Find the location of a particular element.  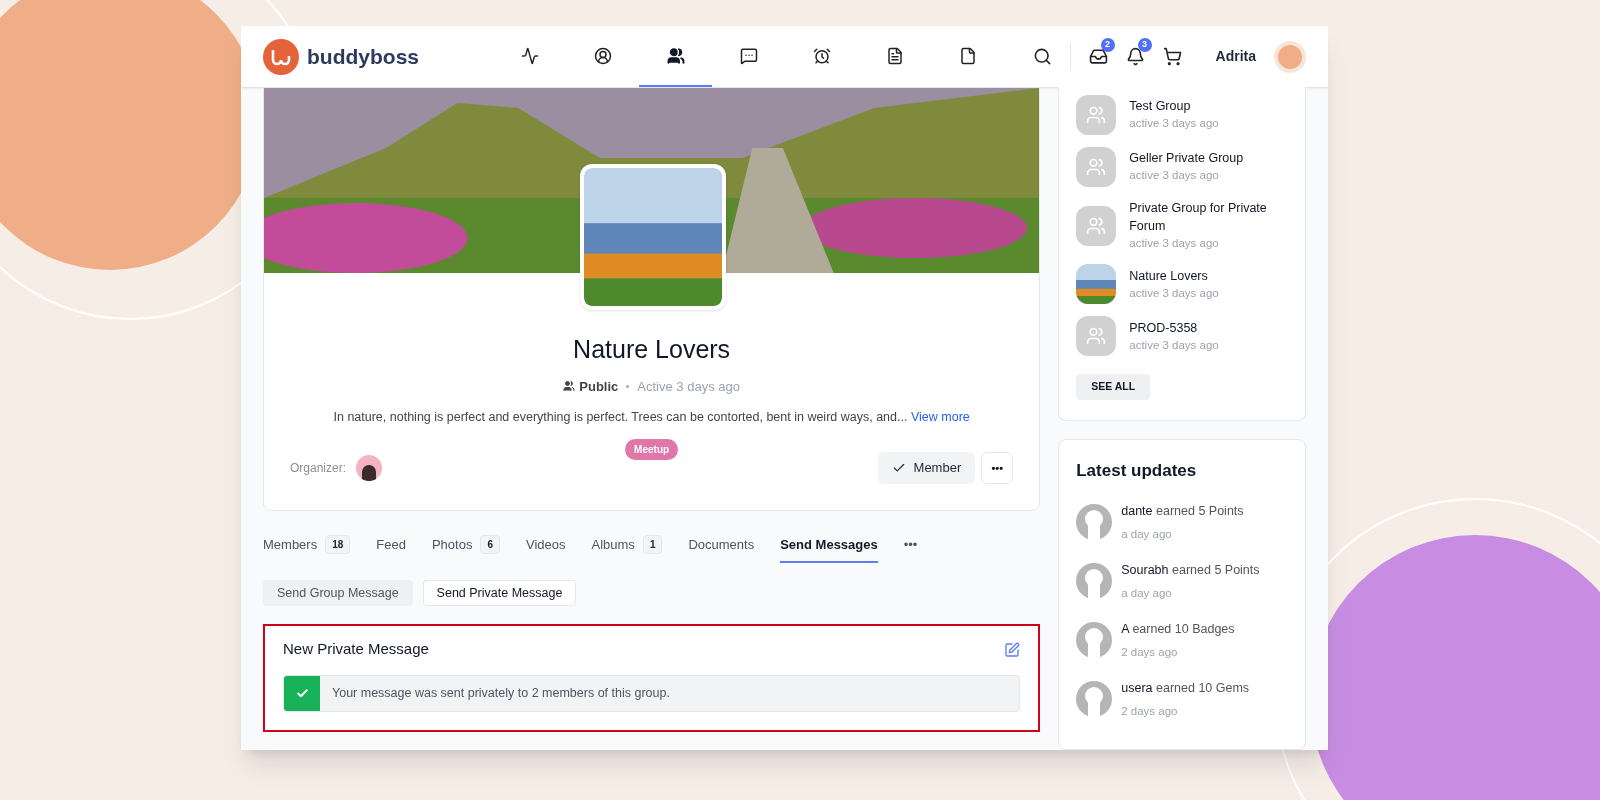

user-name: Adrita is located at coordinates (1235, 56).